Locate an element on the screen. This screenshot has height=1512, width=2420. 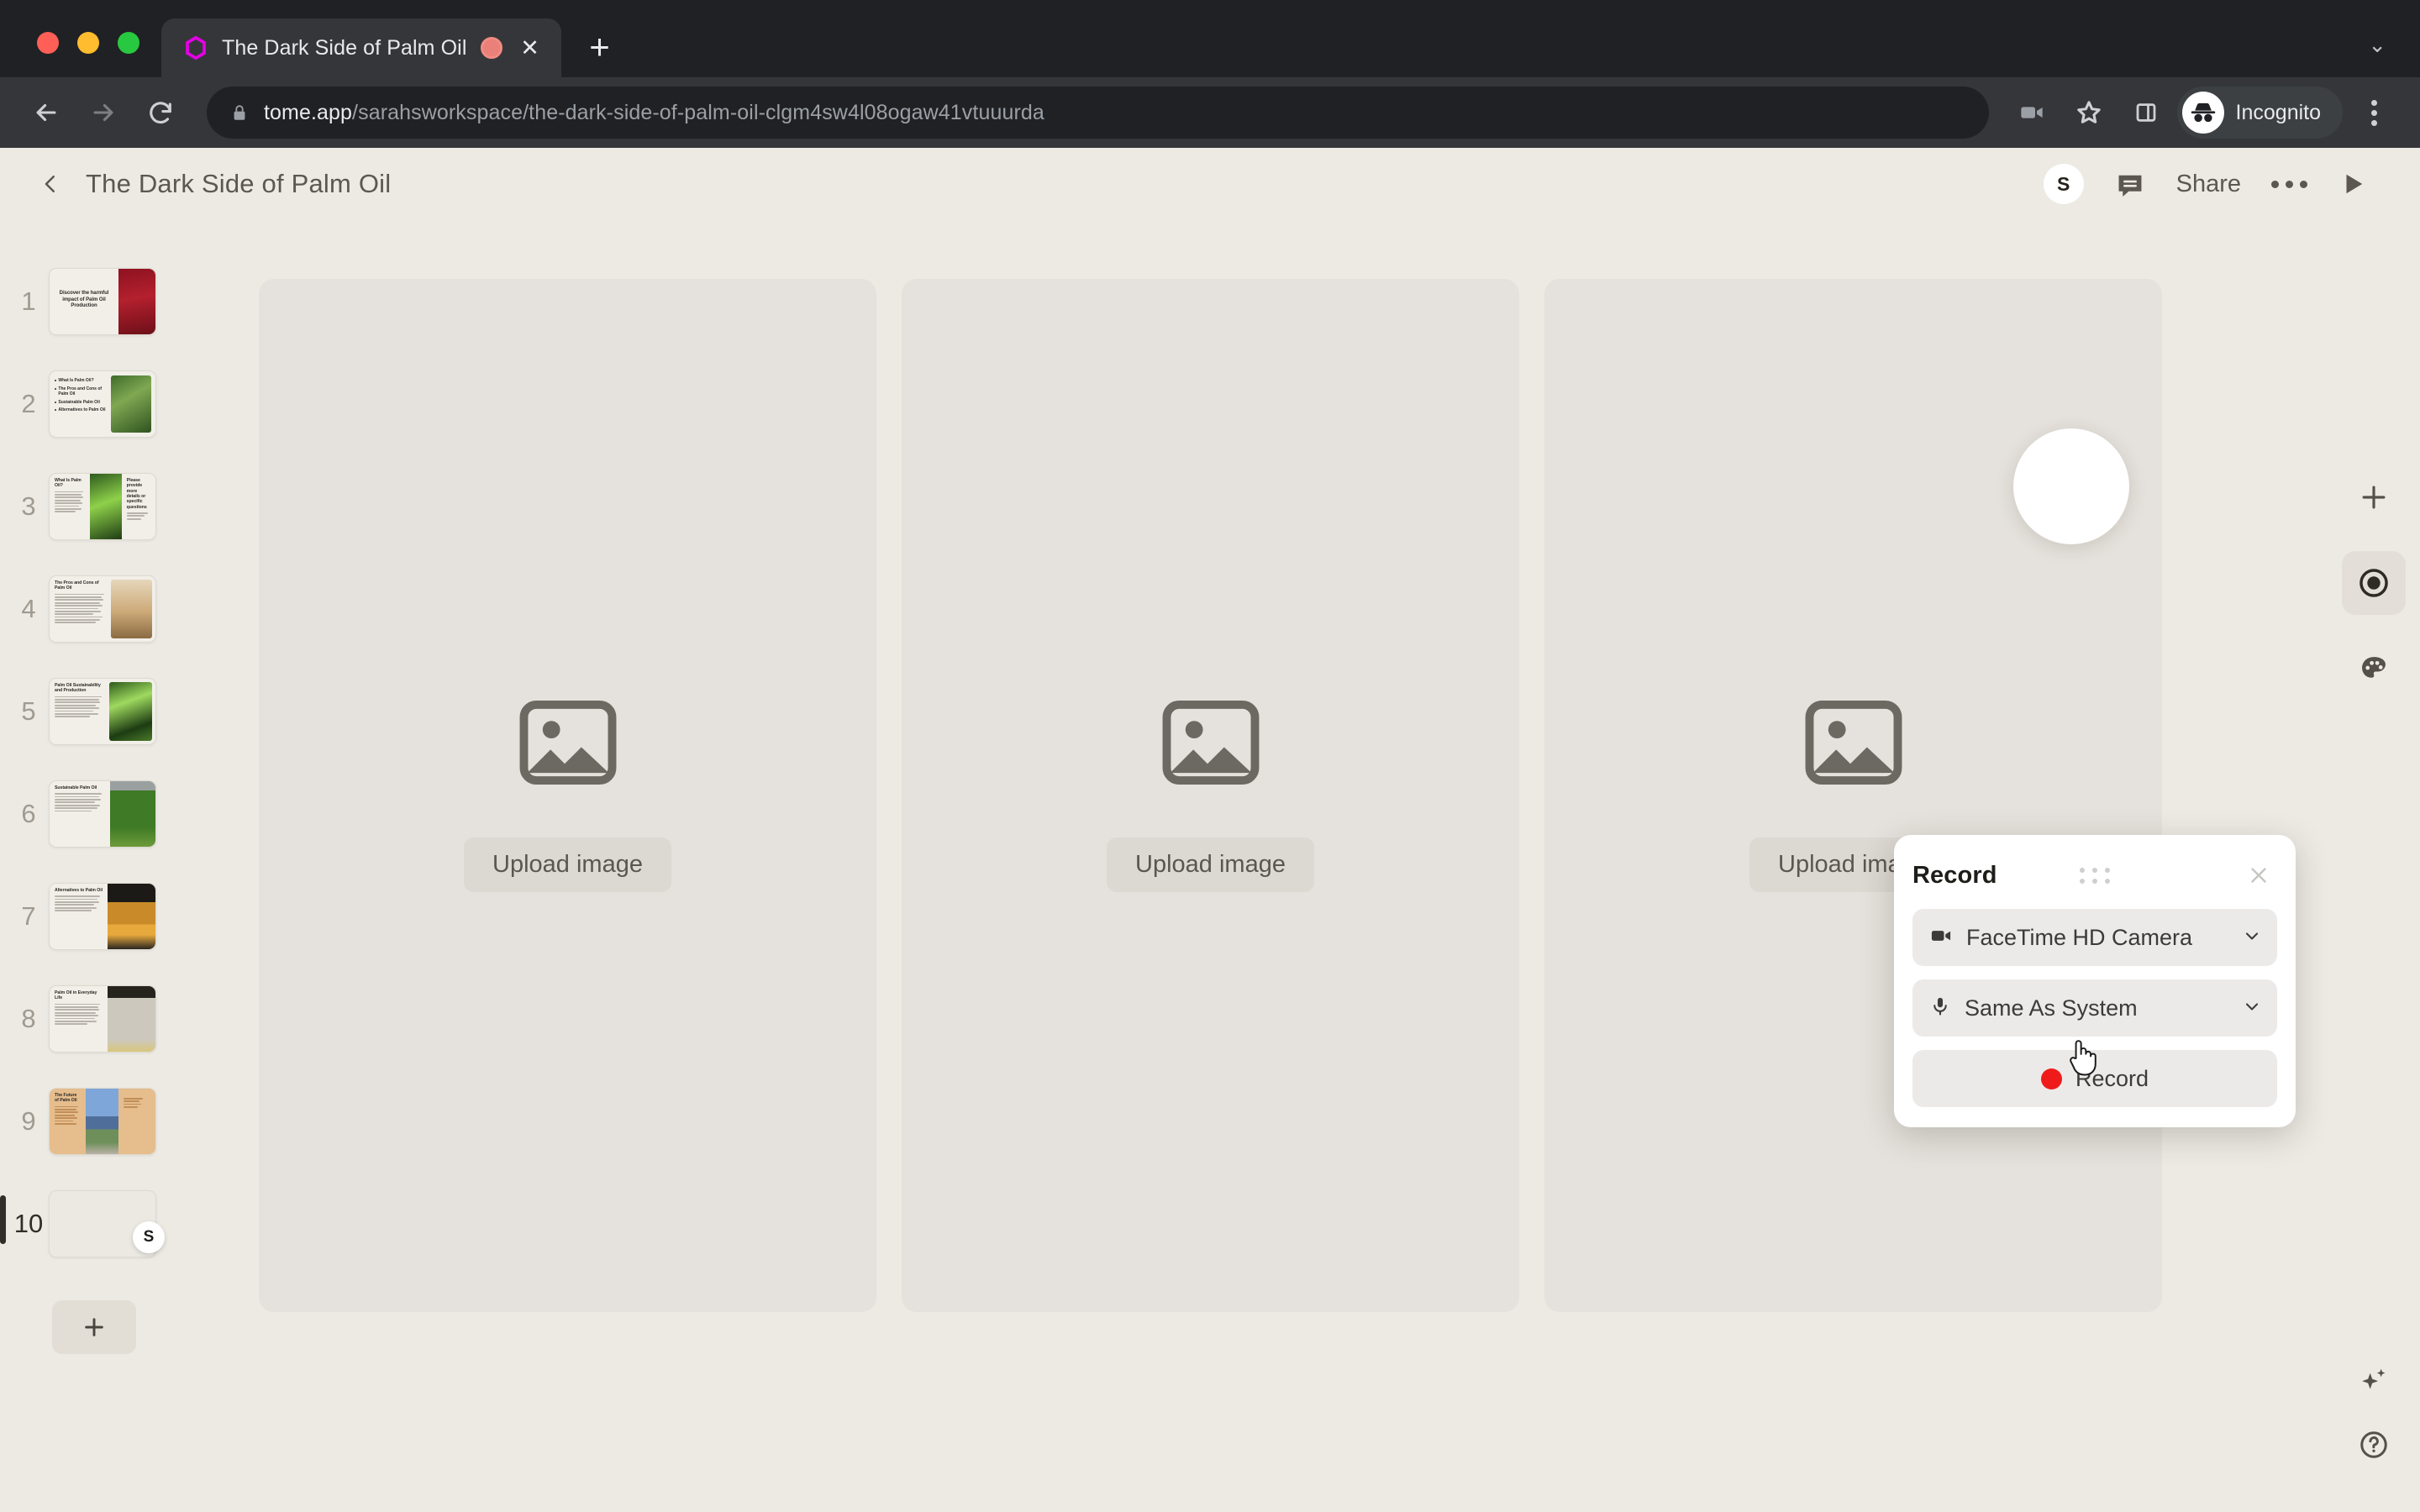
slide-preview: Palm Oil Sustainability and Production is located at coordinates (102, 711).